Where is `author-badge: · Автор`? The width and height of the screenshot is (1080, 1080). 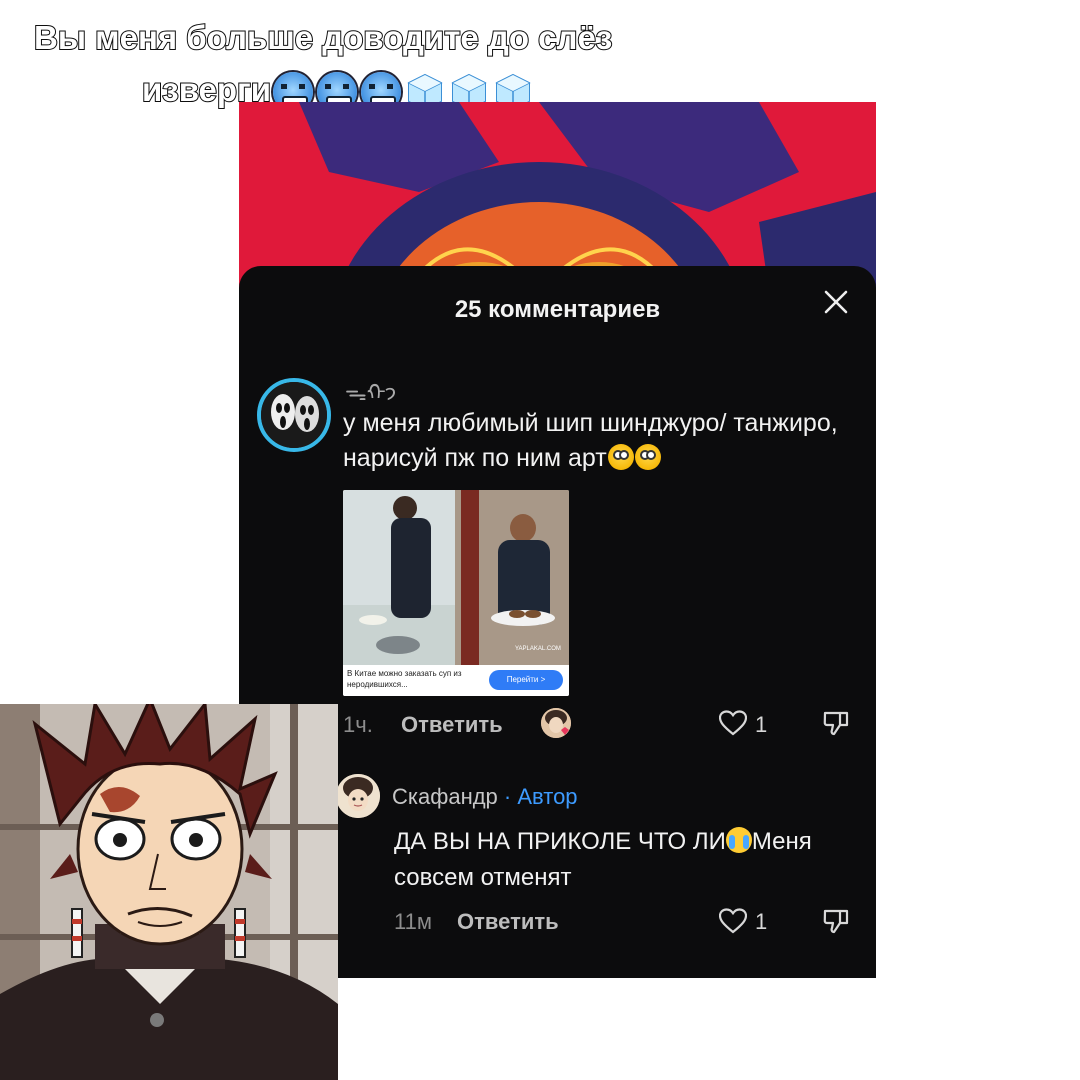 author-badge: · Автор is located at coordinates (540, 796).